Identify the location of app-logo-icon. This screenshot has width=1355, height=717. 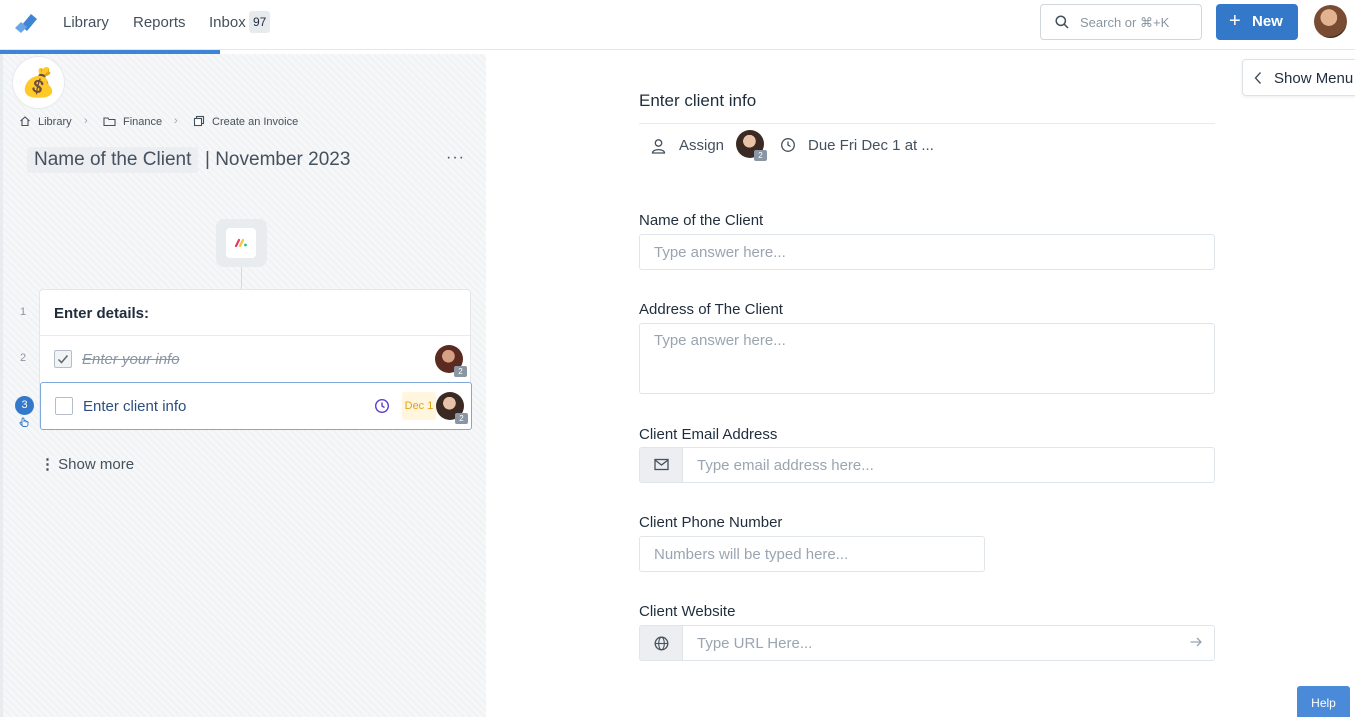
(27, 23).